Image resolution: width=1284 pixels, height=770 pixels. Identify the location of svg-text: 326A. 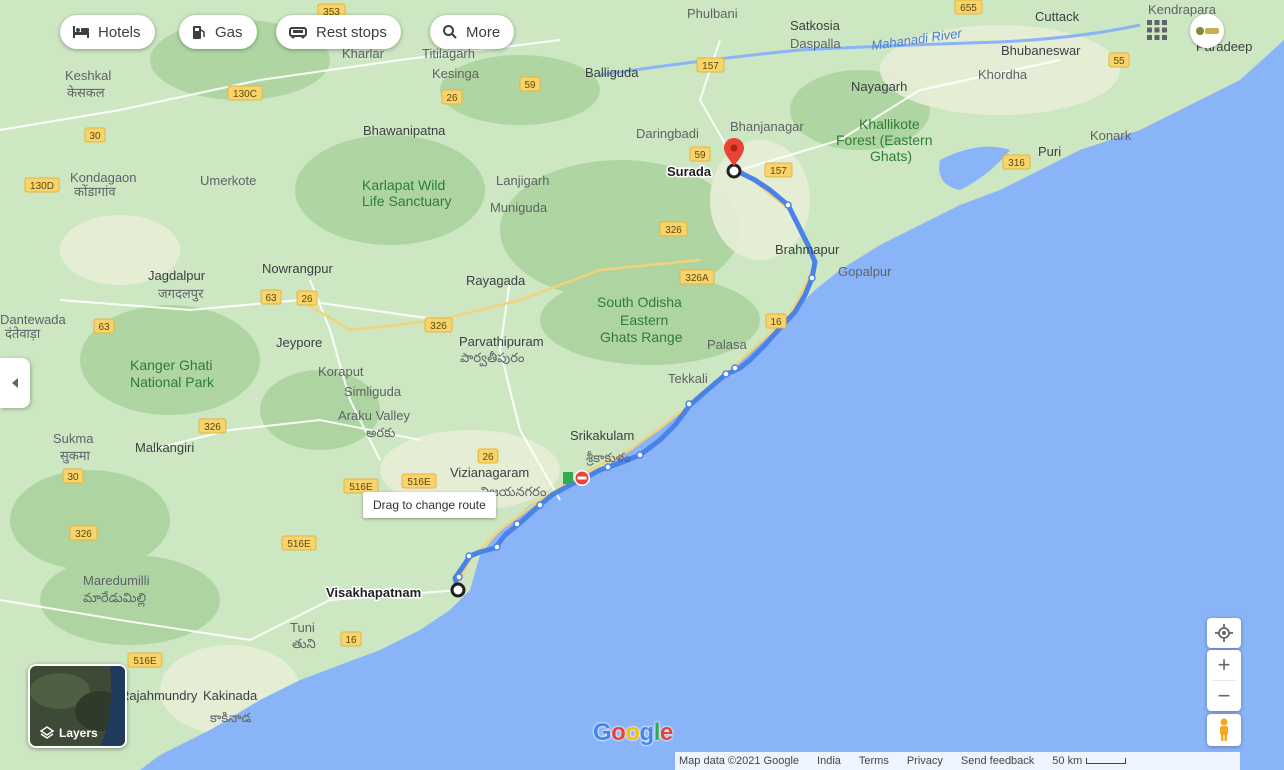
(697, 278).